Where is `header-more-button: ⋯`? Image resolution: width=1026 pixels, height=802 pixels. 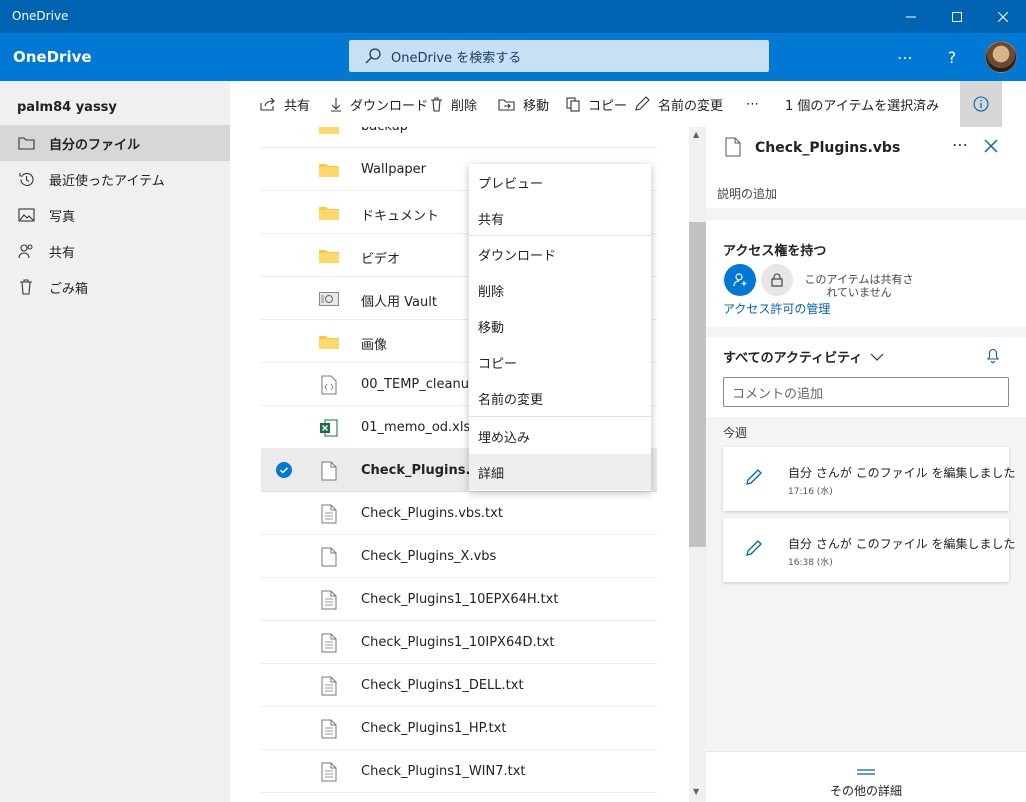 header-more-button: ⋯ is located at coordinates (905, 57).